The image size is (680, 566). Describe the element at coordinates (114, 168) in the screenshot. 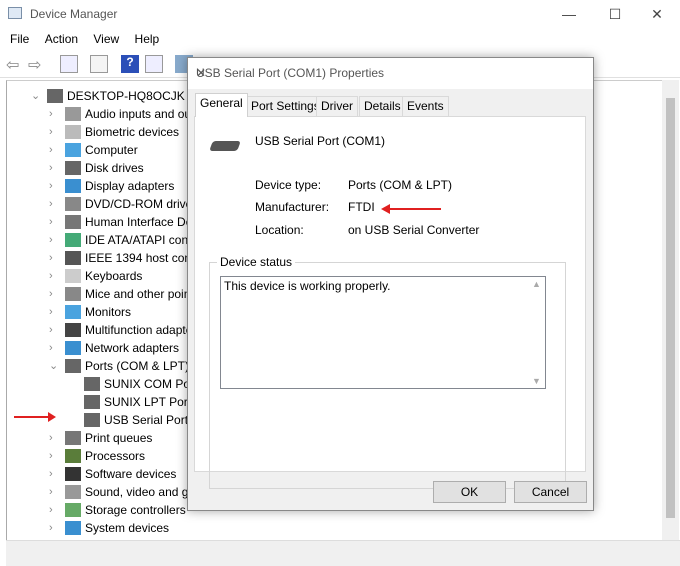

I see `tree-item-label: Disk drives` at that location.